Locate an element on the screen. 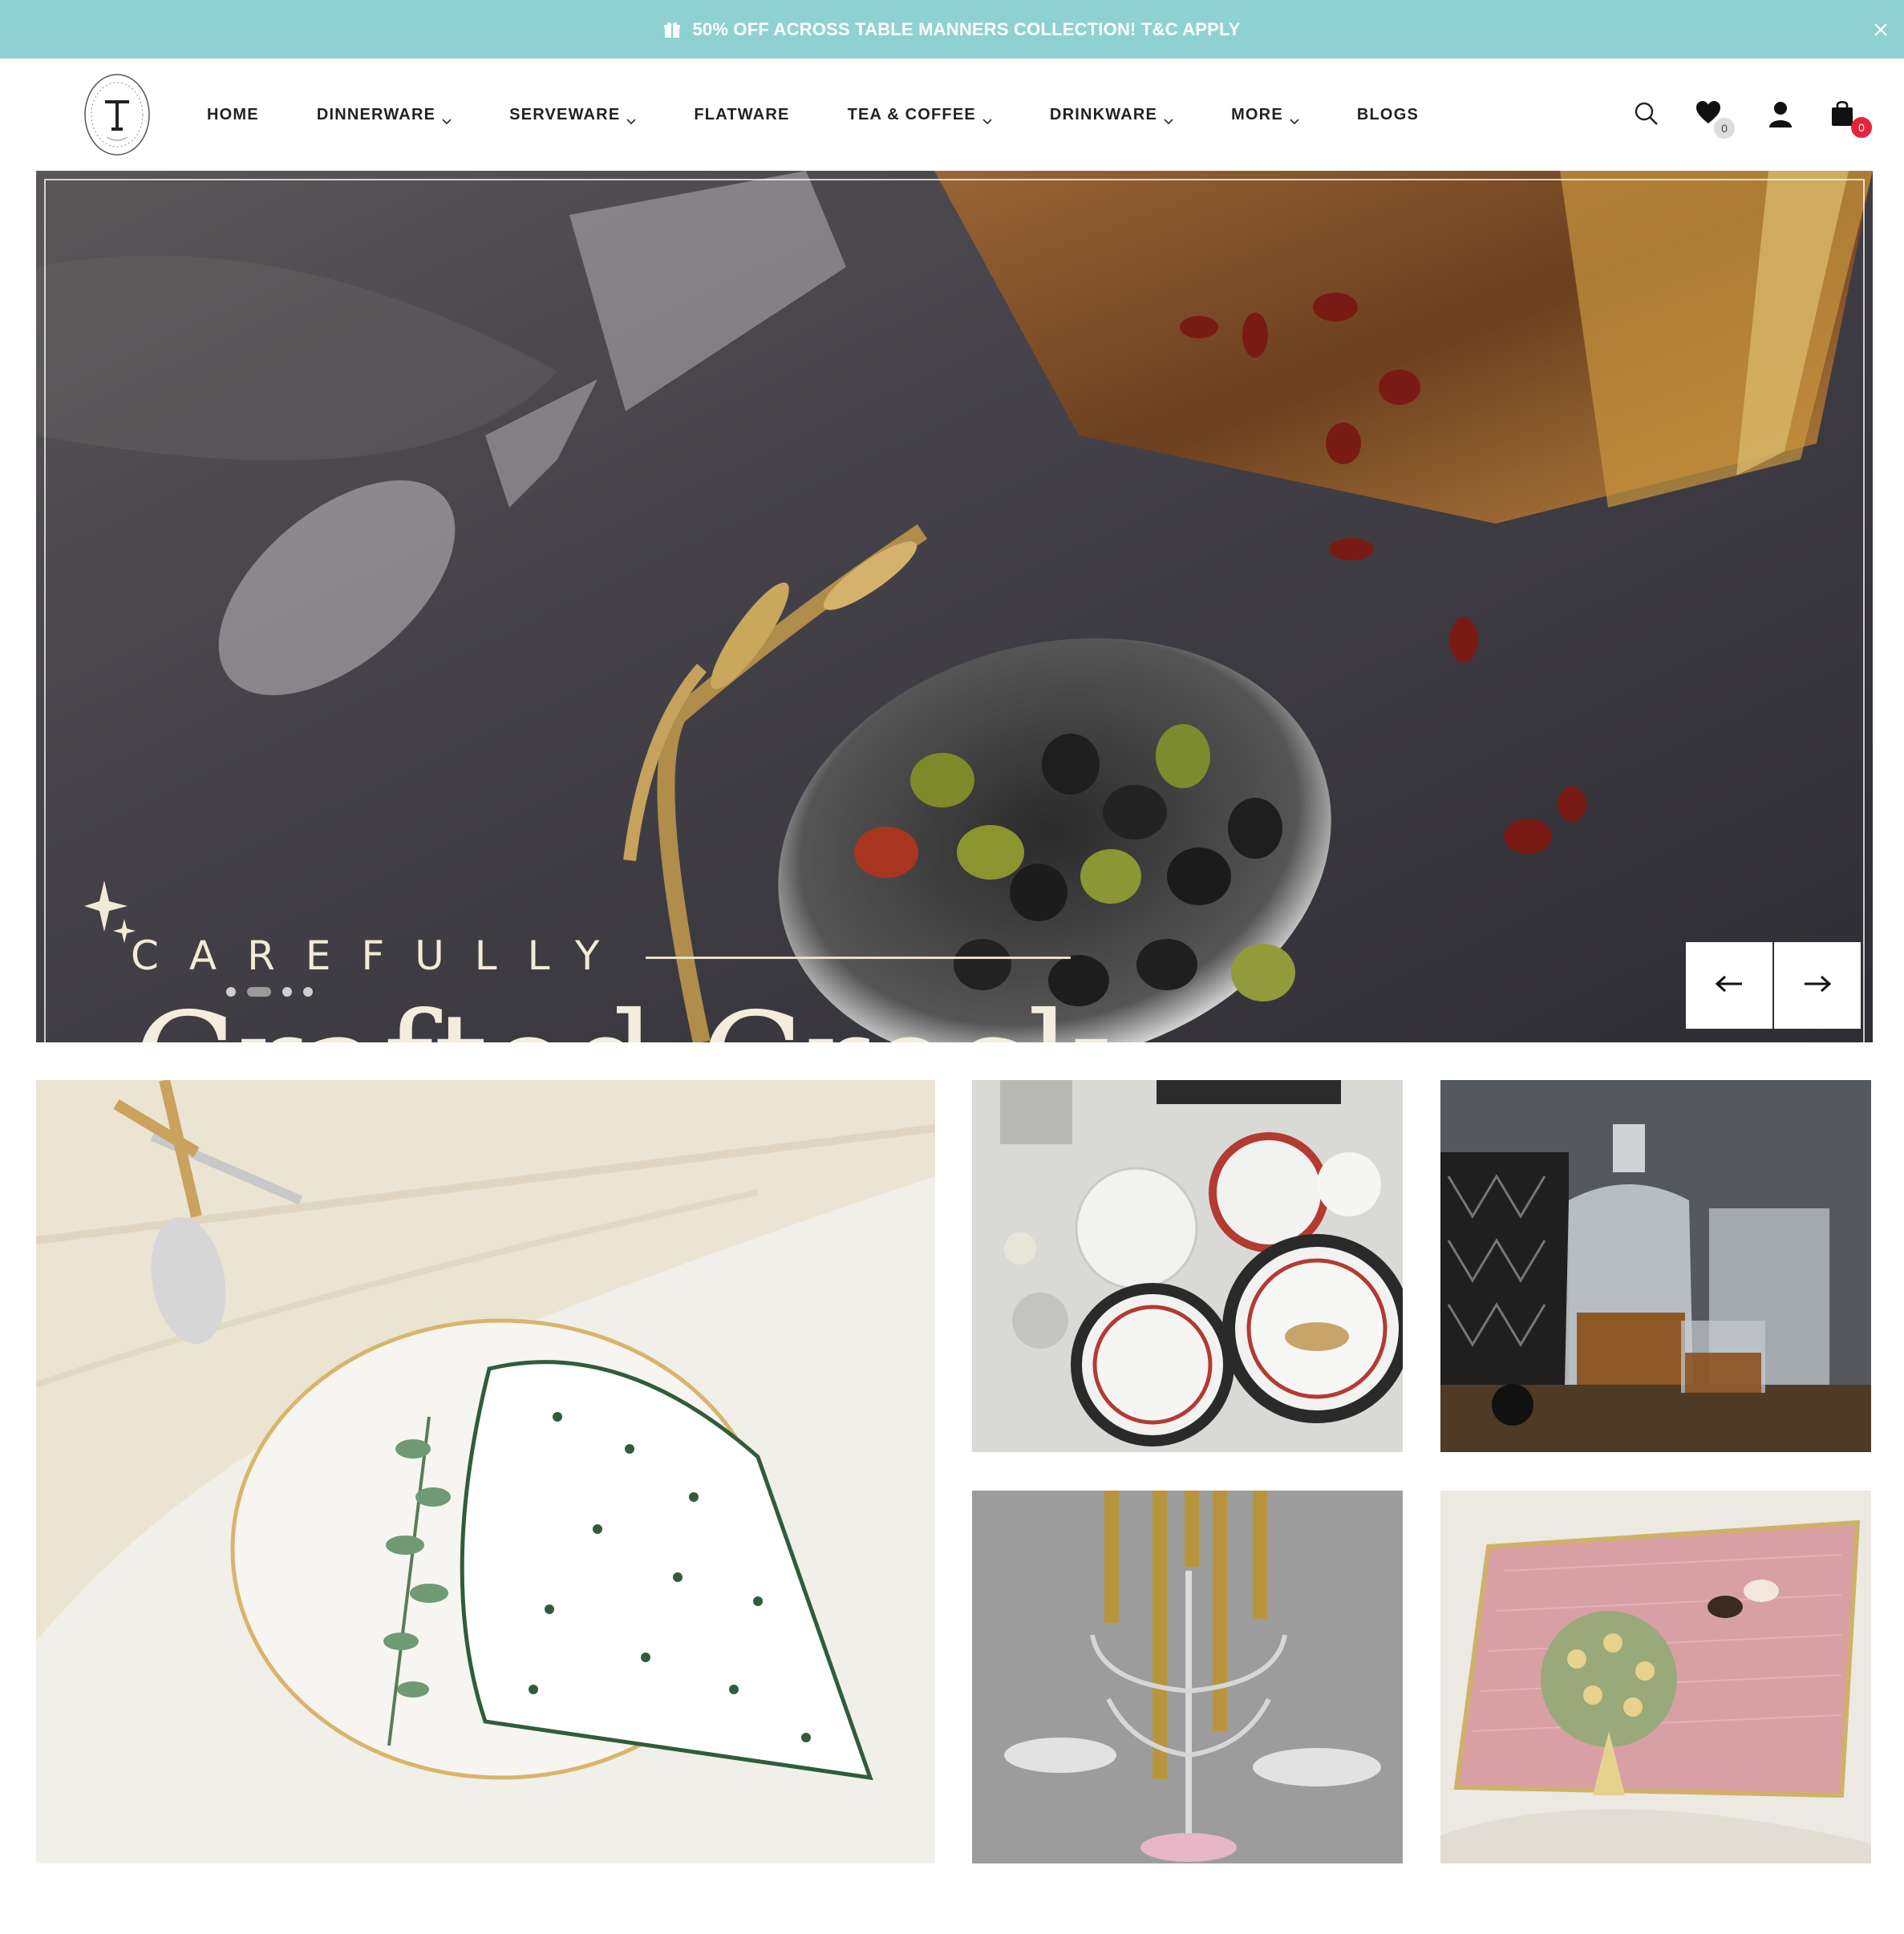 The image size is (1904, 1934). nav-dinnerware: DINNERWARE is located at coordinates (384, 115).